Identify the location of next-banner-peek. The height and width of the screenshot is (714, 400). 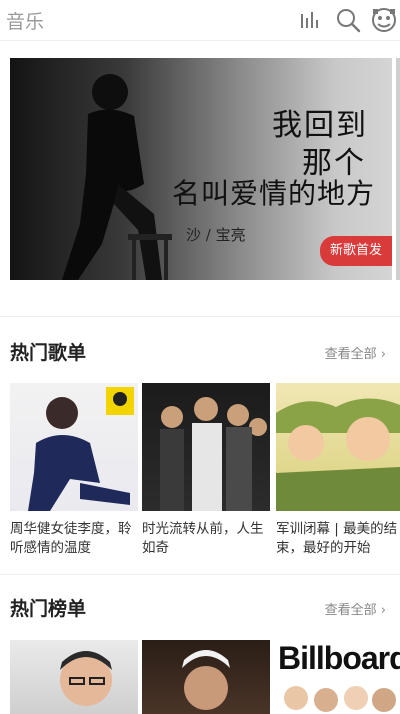
(398, 169).